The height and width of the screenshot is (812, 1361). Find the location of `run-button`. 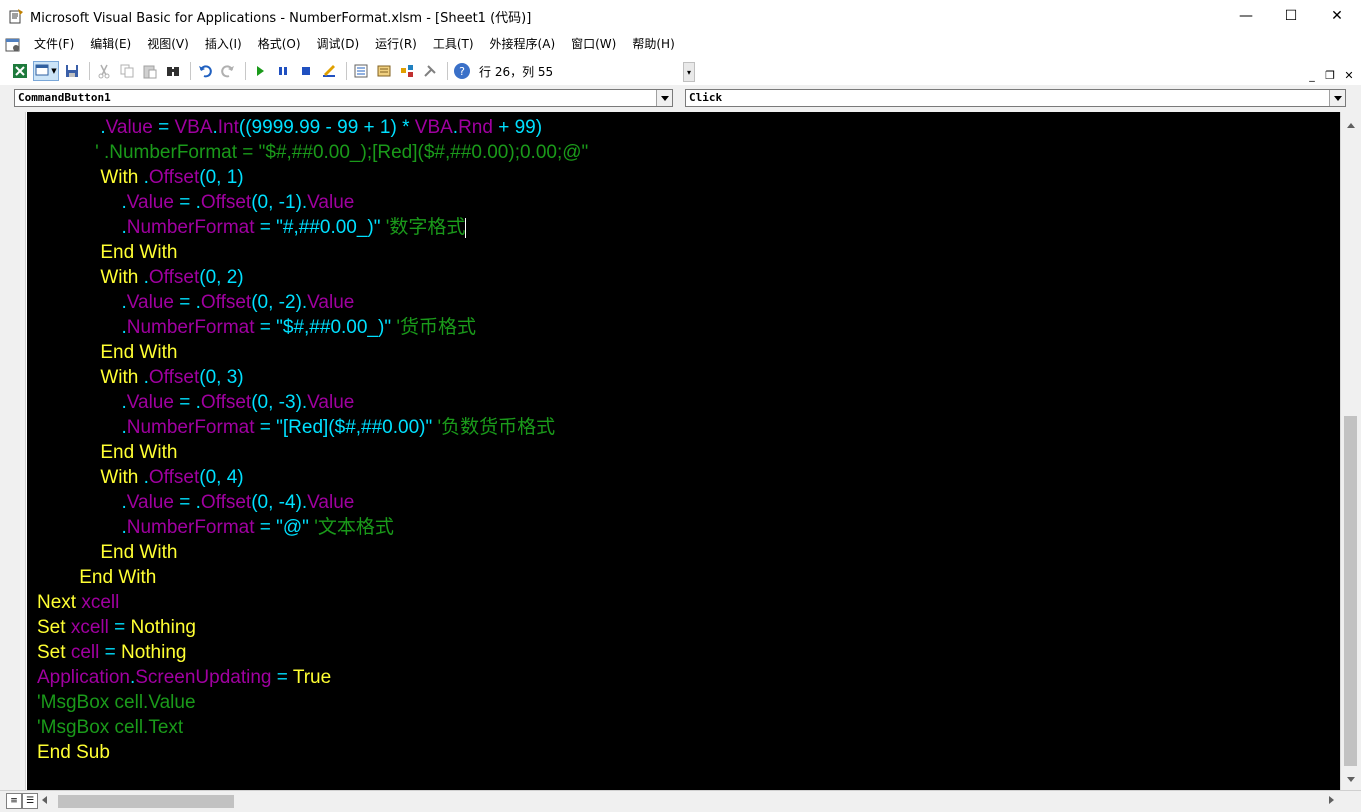

run-button is located at coordinates (260, 71).